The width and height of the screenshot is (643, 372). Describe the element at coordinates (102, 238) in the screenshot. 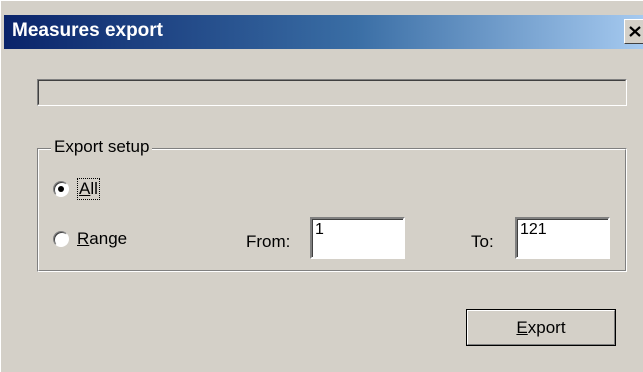

I see `radio-range-label: Range` at that location.